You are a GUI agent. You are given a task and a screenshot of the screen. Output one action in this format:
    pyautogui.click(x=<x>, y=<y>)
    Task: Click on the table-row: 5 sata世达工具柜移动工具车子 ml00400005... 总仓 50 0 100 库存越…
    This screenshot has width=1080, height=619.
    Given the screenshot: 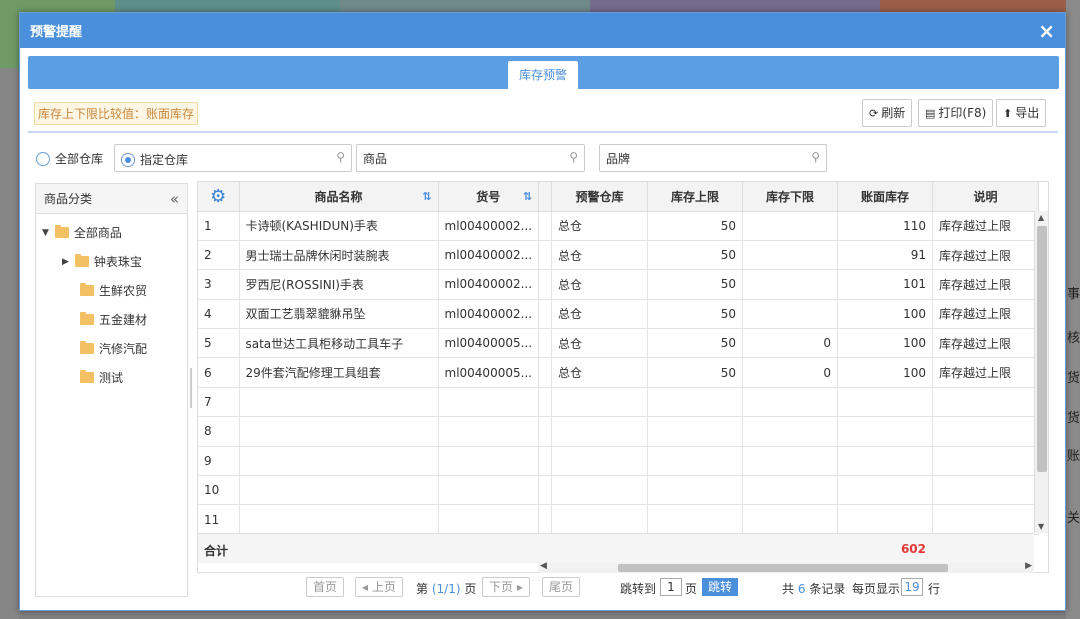 What is the action you would take?
    pyautogui.click(x=619, y=343)
    